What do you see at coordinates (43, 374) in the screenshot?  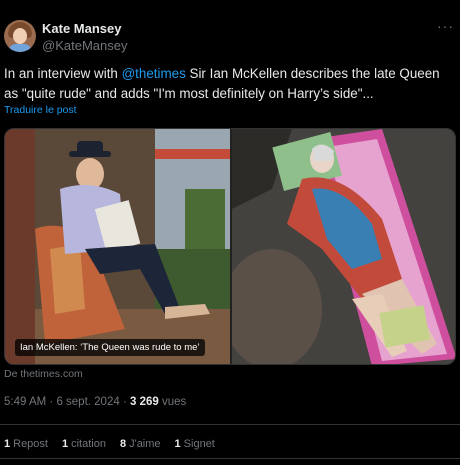 I see `media-source: De thetimes.com` at bounding box center [43, 374].